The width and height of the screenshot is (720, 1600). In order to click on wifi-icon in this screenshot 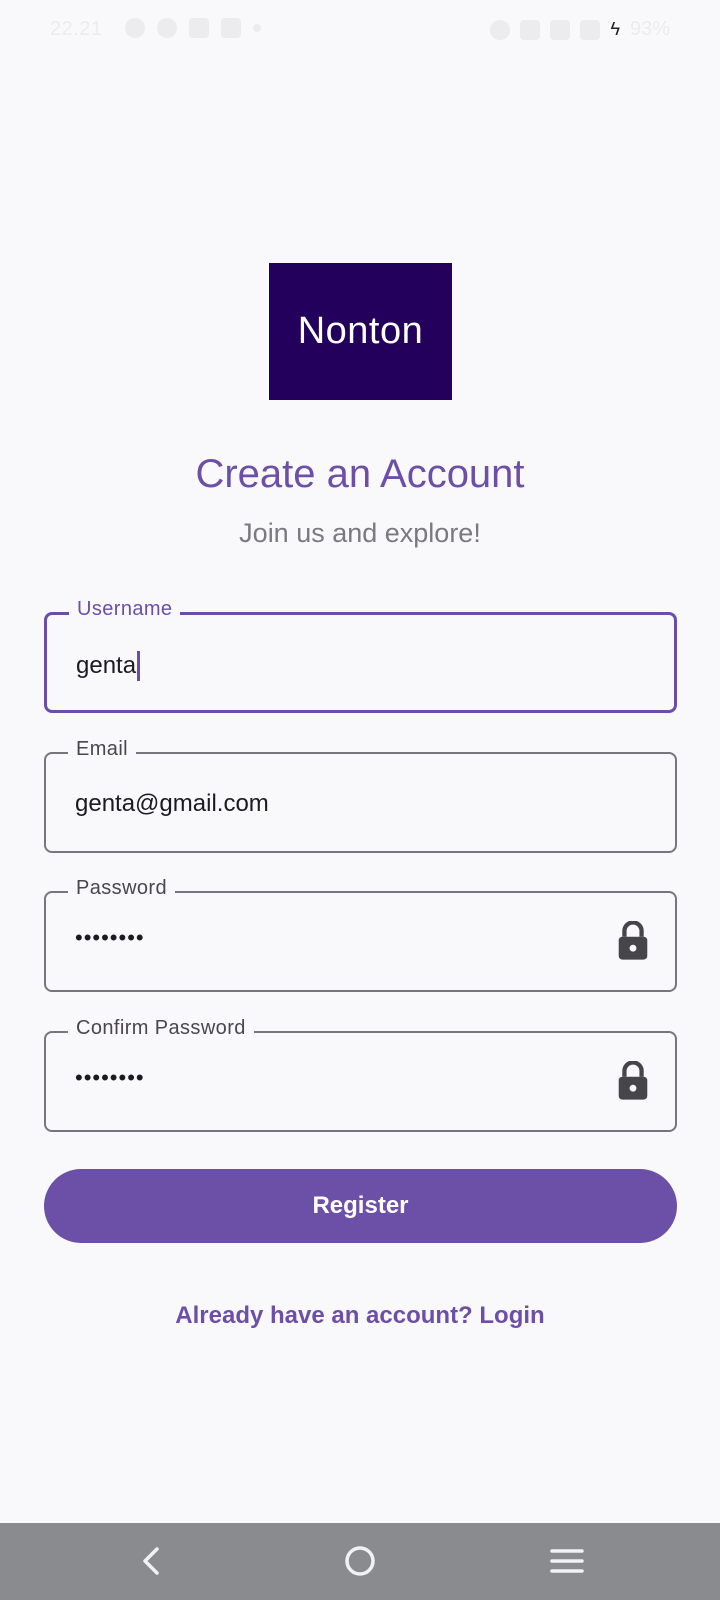, I will do `click(560, 29)`.